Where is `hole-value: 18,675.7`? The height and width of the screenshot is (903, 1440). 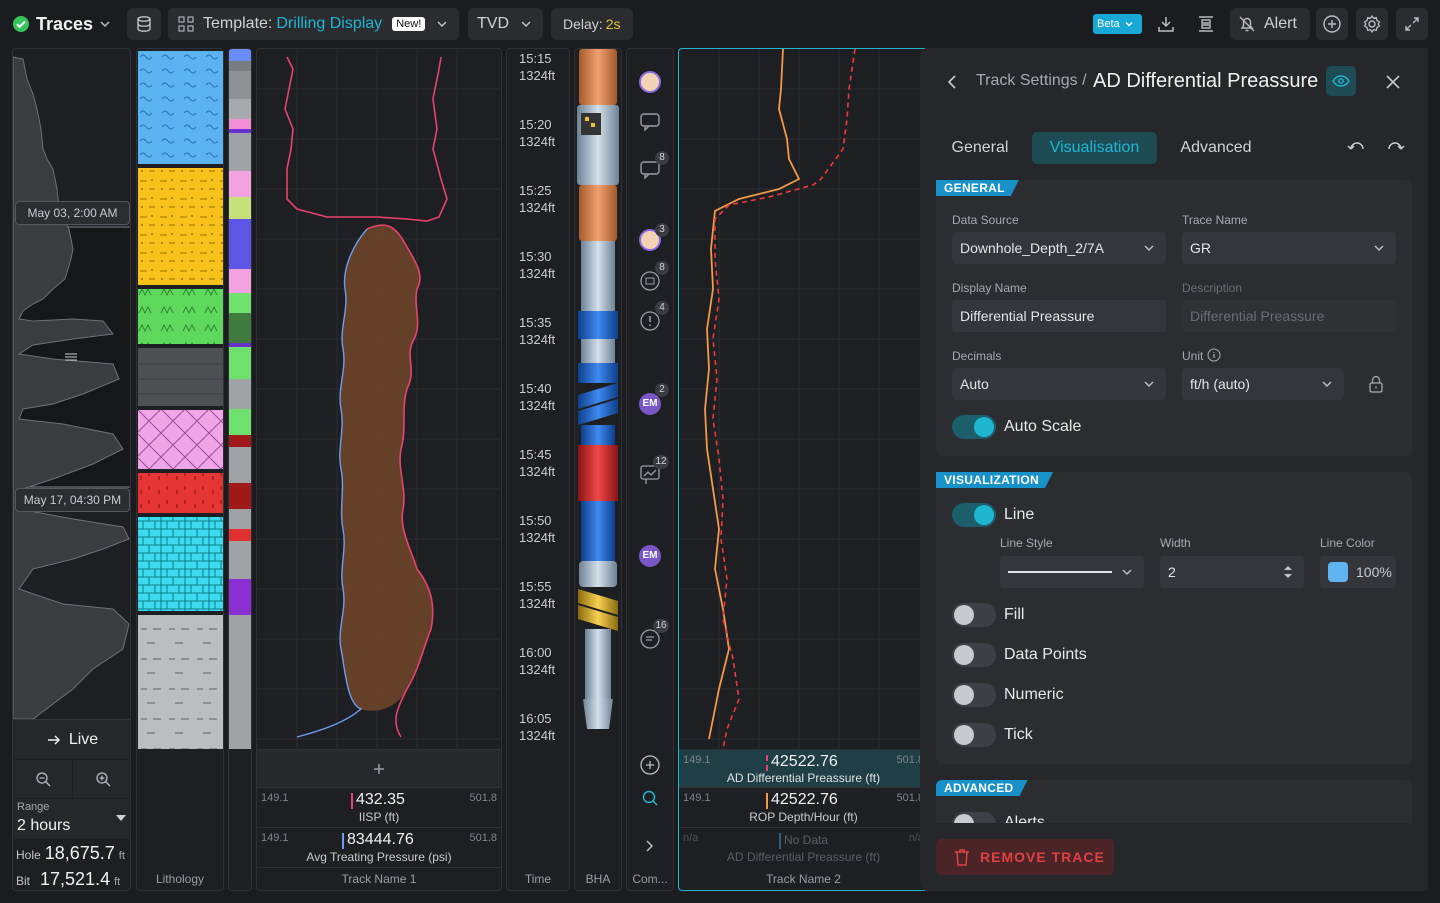 hole-value: 18,675.7 is located at coordinates (79, 853).